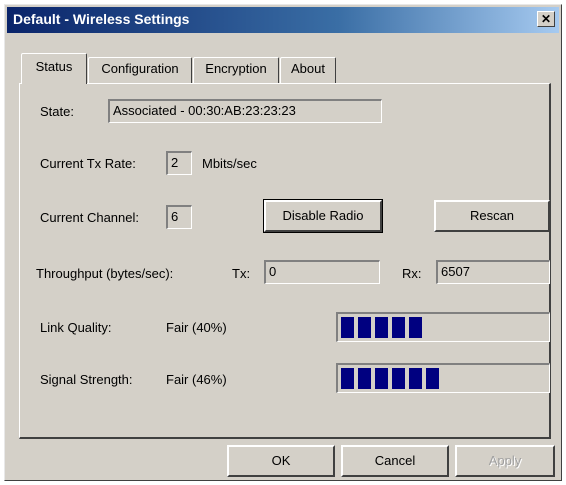 The width and height of the screenshot is (566, 485). Describe the element at coordinates (140, 70) in the screenshot. I see `tab-configuration: Configuration` at that location.